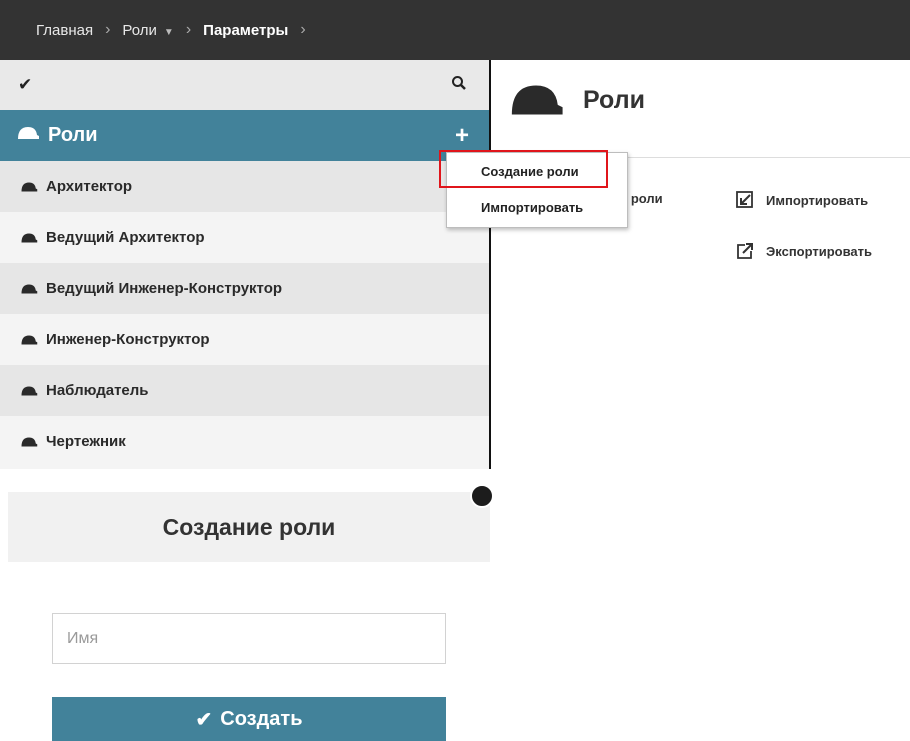  What do you see at coordinates (244, 85) in the screenshot?
I see `sidebar-toolbar: ✔` at bounding box center [244, 85].